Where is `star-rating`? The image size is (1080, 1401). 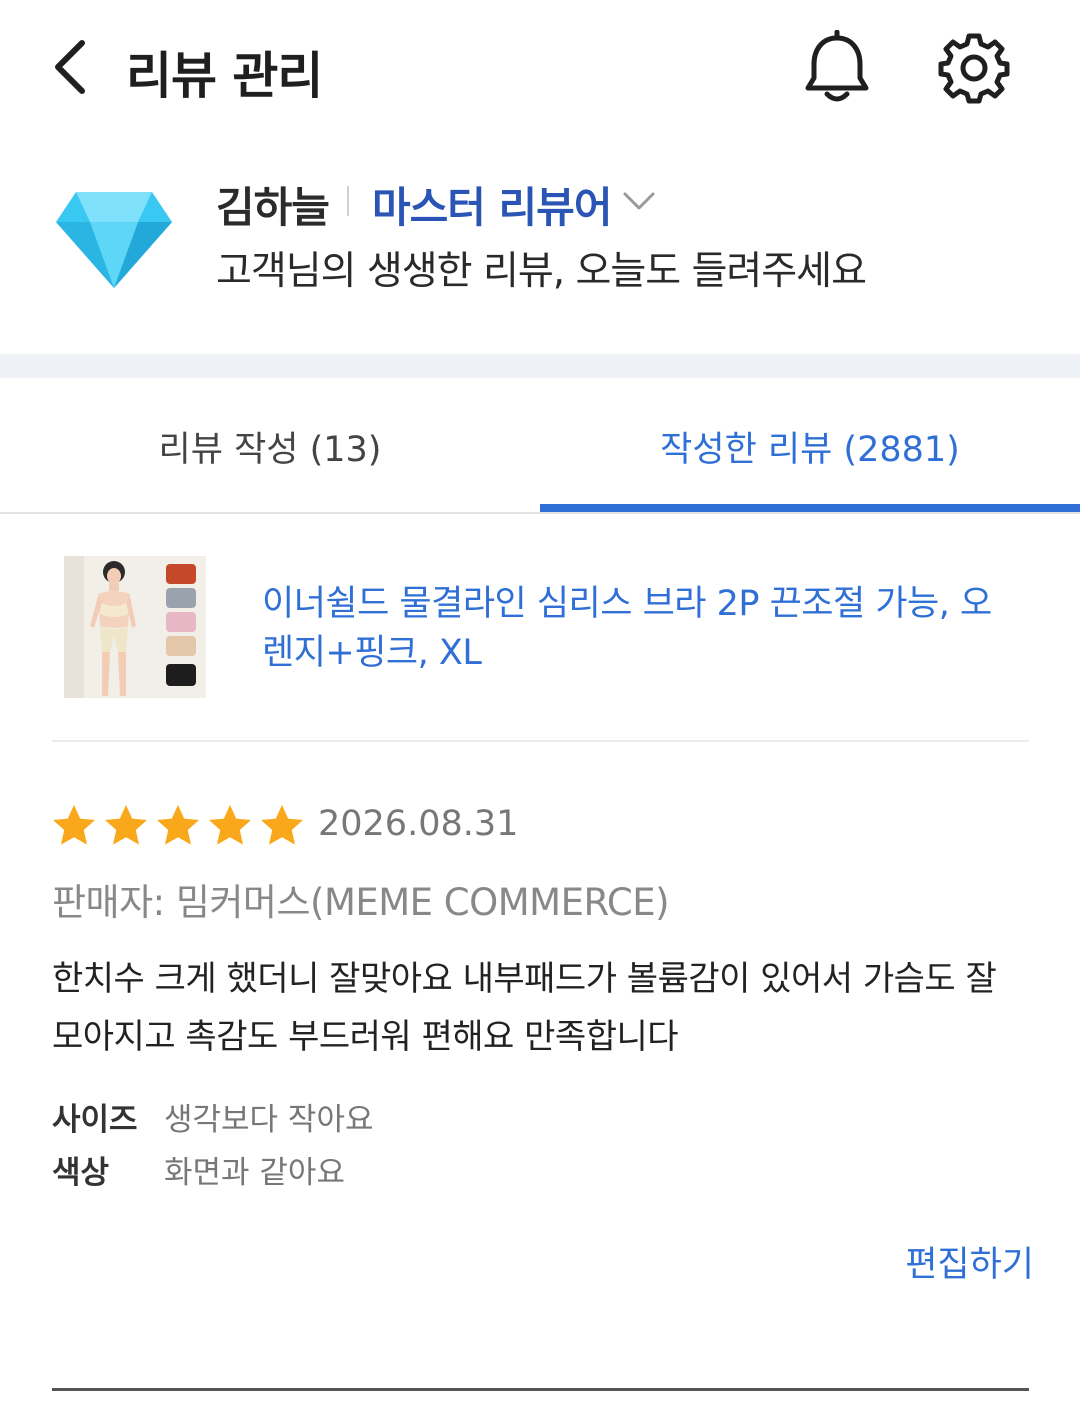
star-rating is located at coordinates (178, 826).